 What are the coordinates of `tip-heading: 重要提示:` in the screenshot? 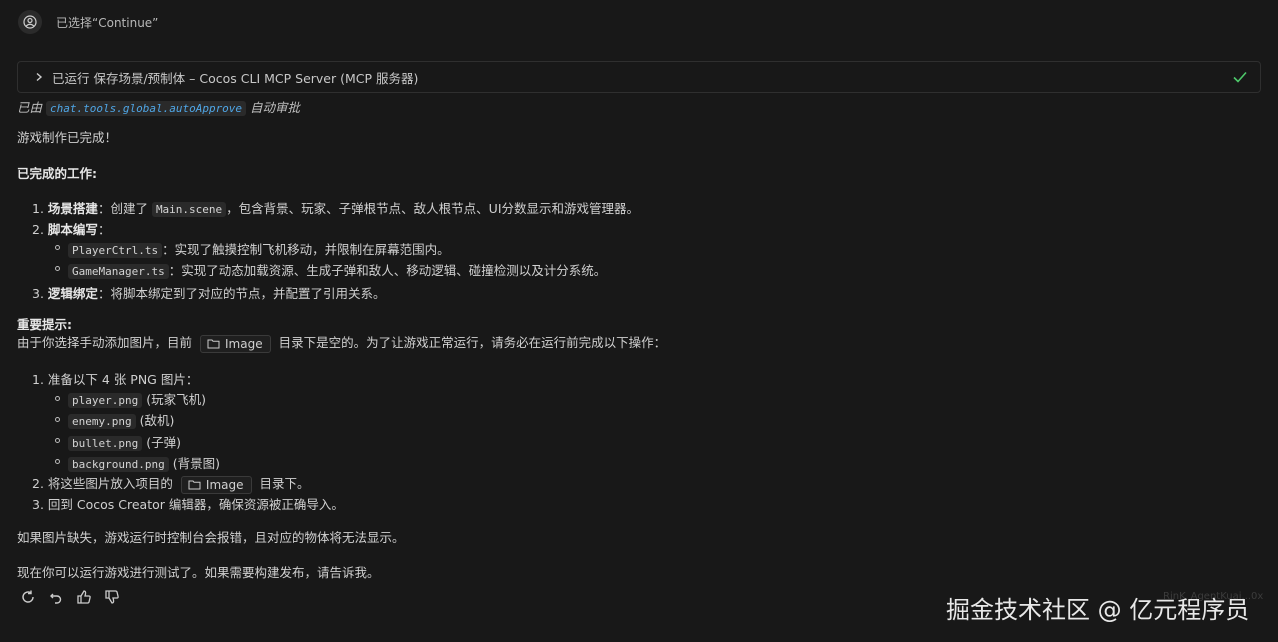 It's located at (44, 324).